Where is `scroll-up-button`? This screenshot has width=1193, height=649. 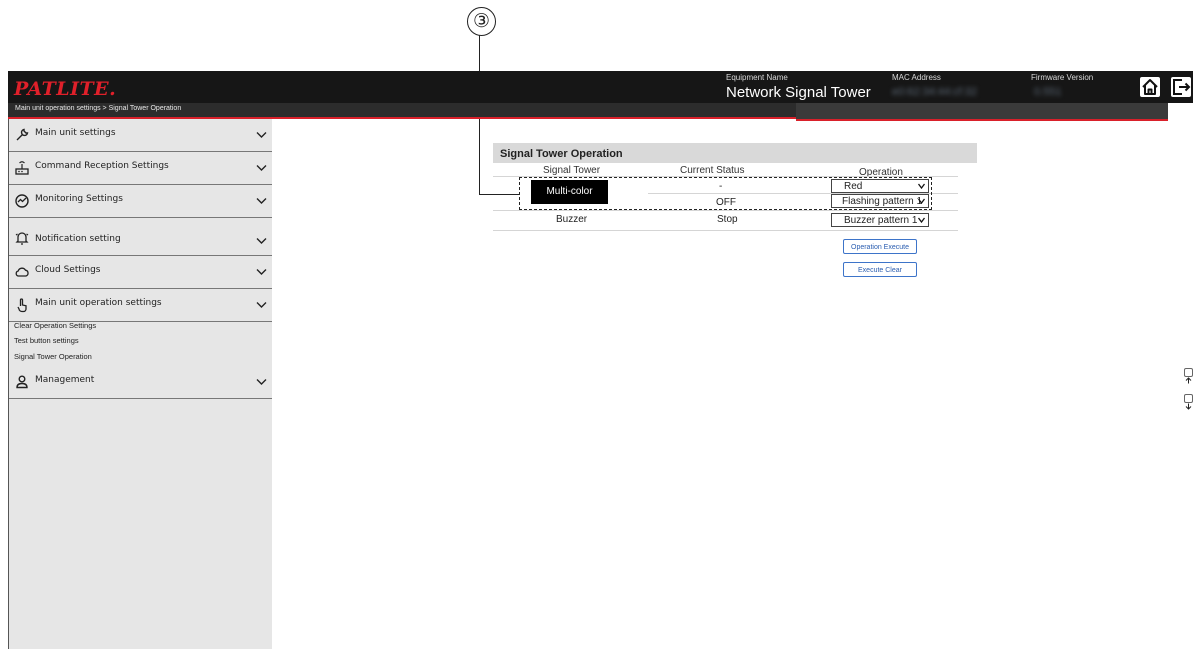
scroll-up-button is located at coordinates (1188, 376).